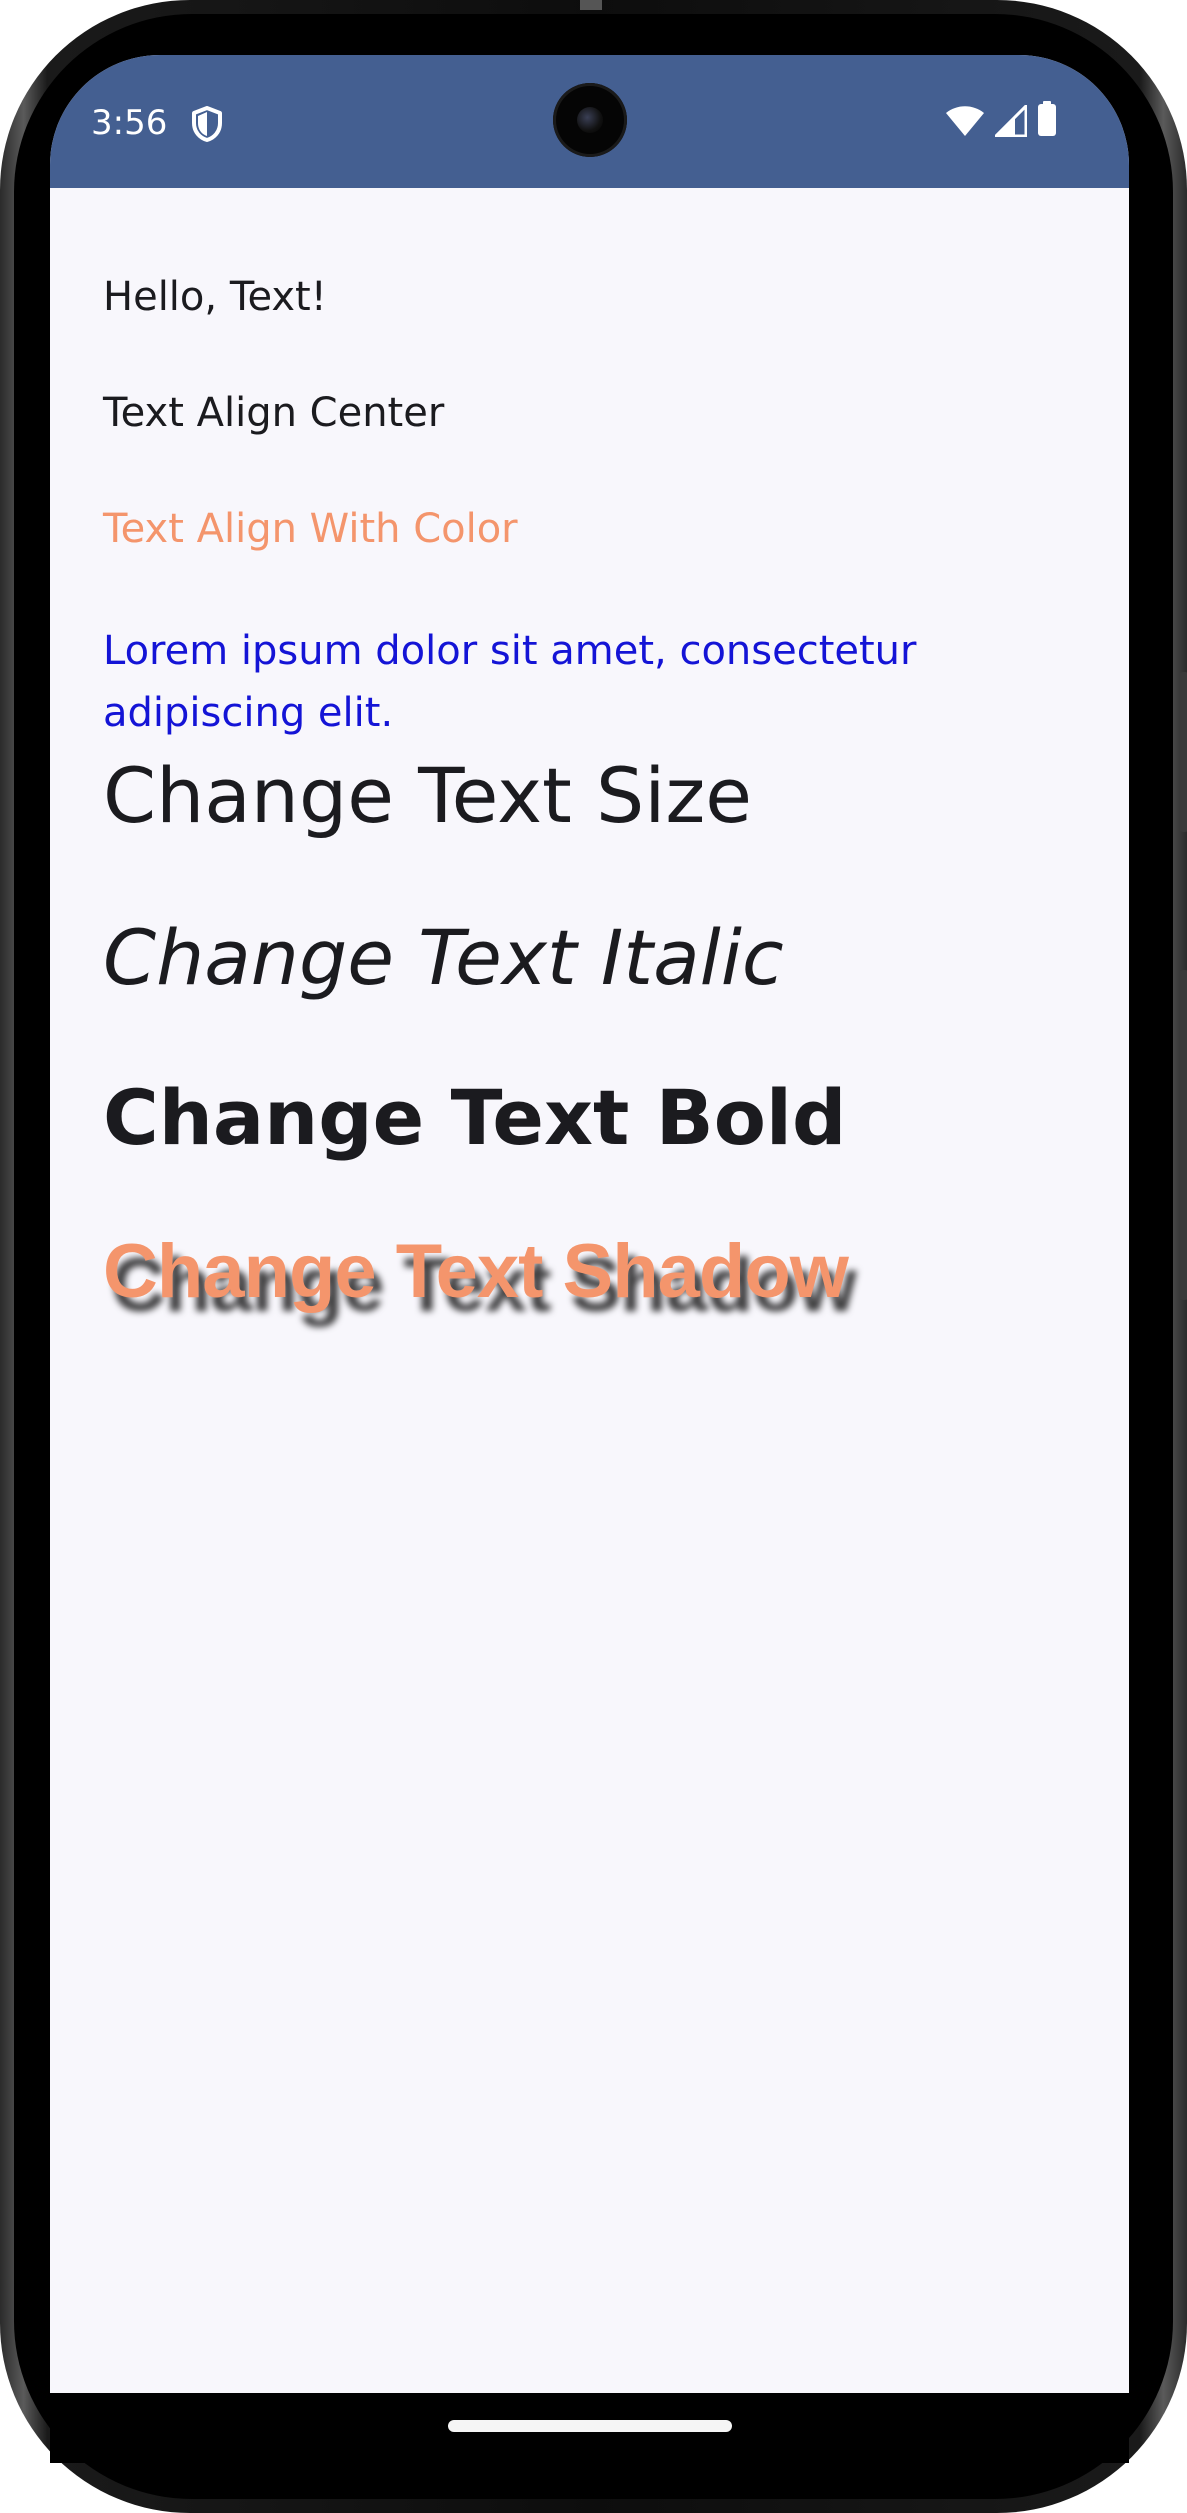 This screenshot has height=2513, width=1187. What do you see at coordinates (475, 1117) in the screenshot?
I see `text-bold-sample: Change Text Bold` at bounding box center [475, 1117].